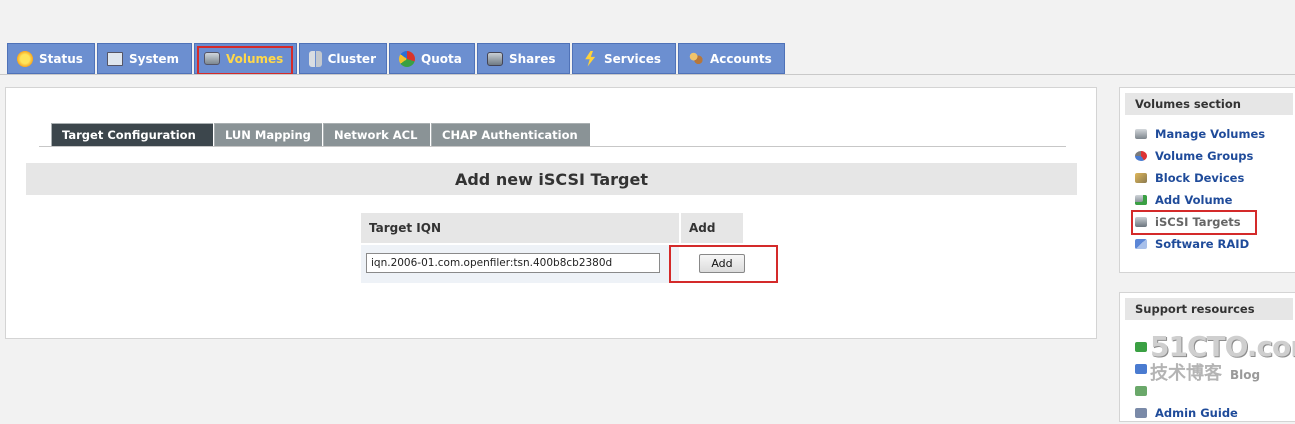 This screenshot has width=1295, height=424. I want to click on lightning-icon, so click(590, 58).